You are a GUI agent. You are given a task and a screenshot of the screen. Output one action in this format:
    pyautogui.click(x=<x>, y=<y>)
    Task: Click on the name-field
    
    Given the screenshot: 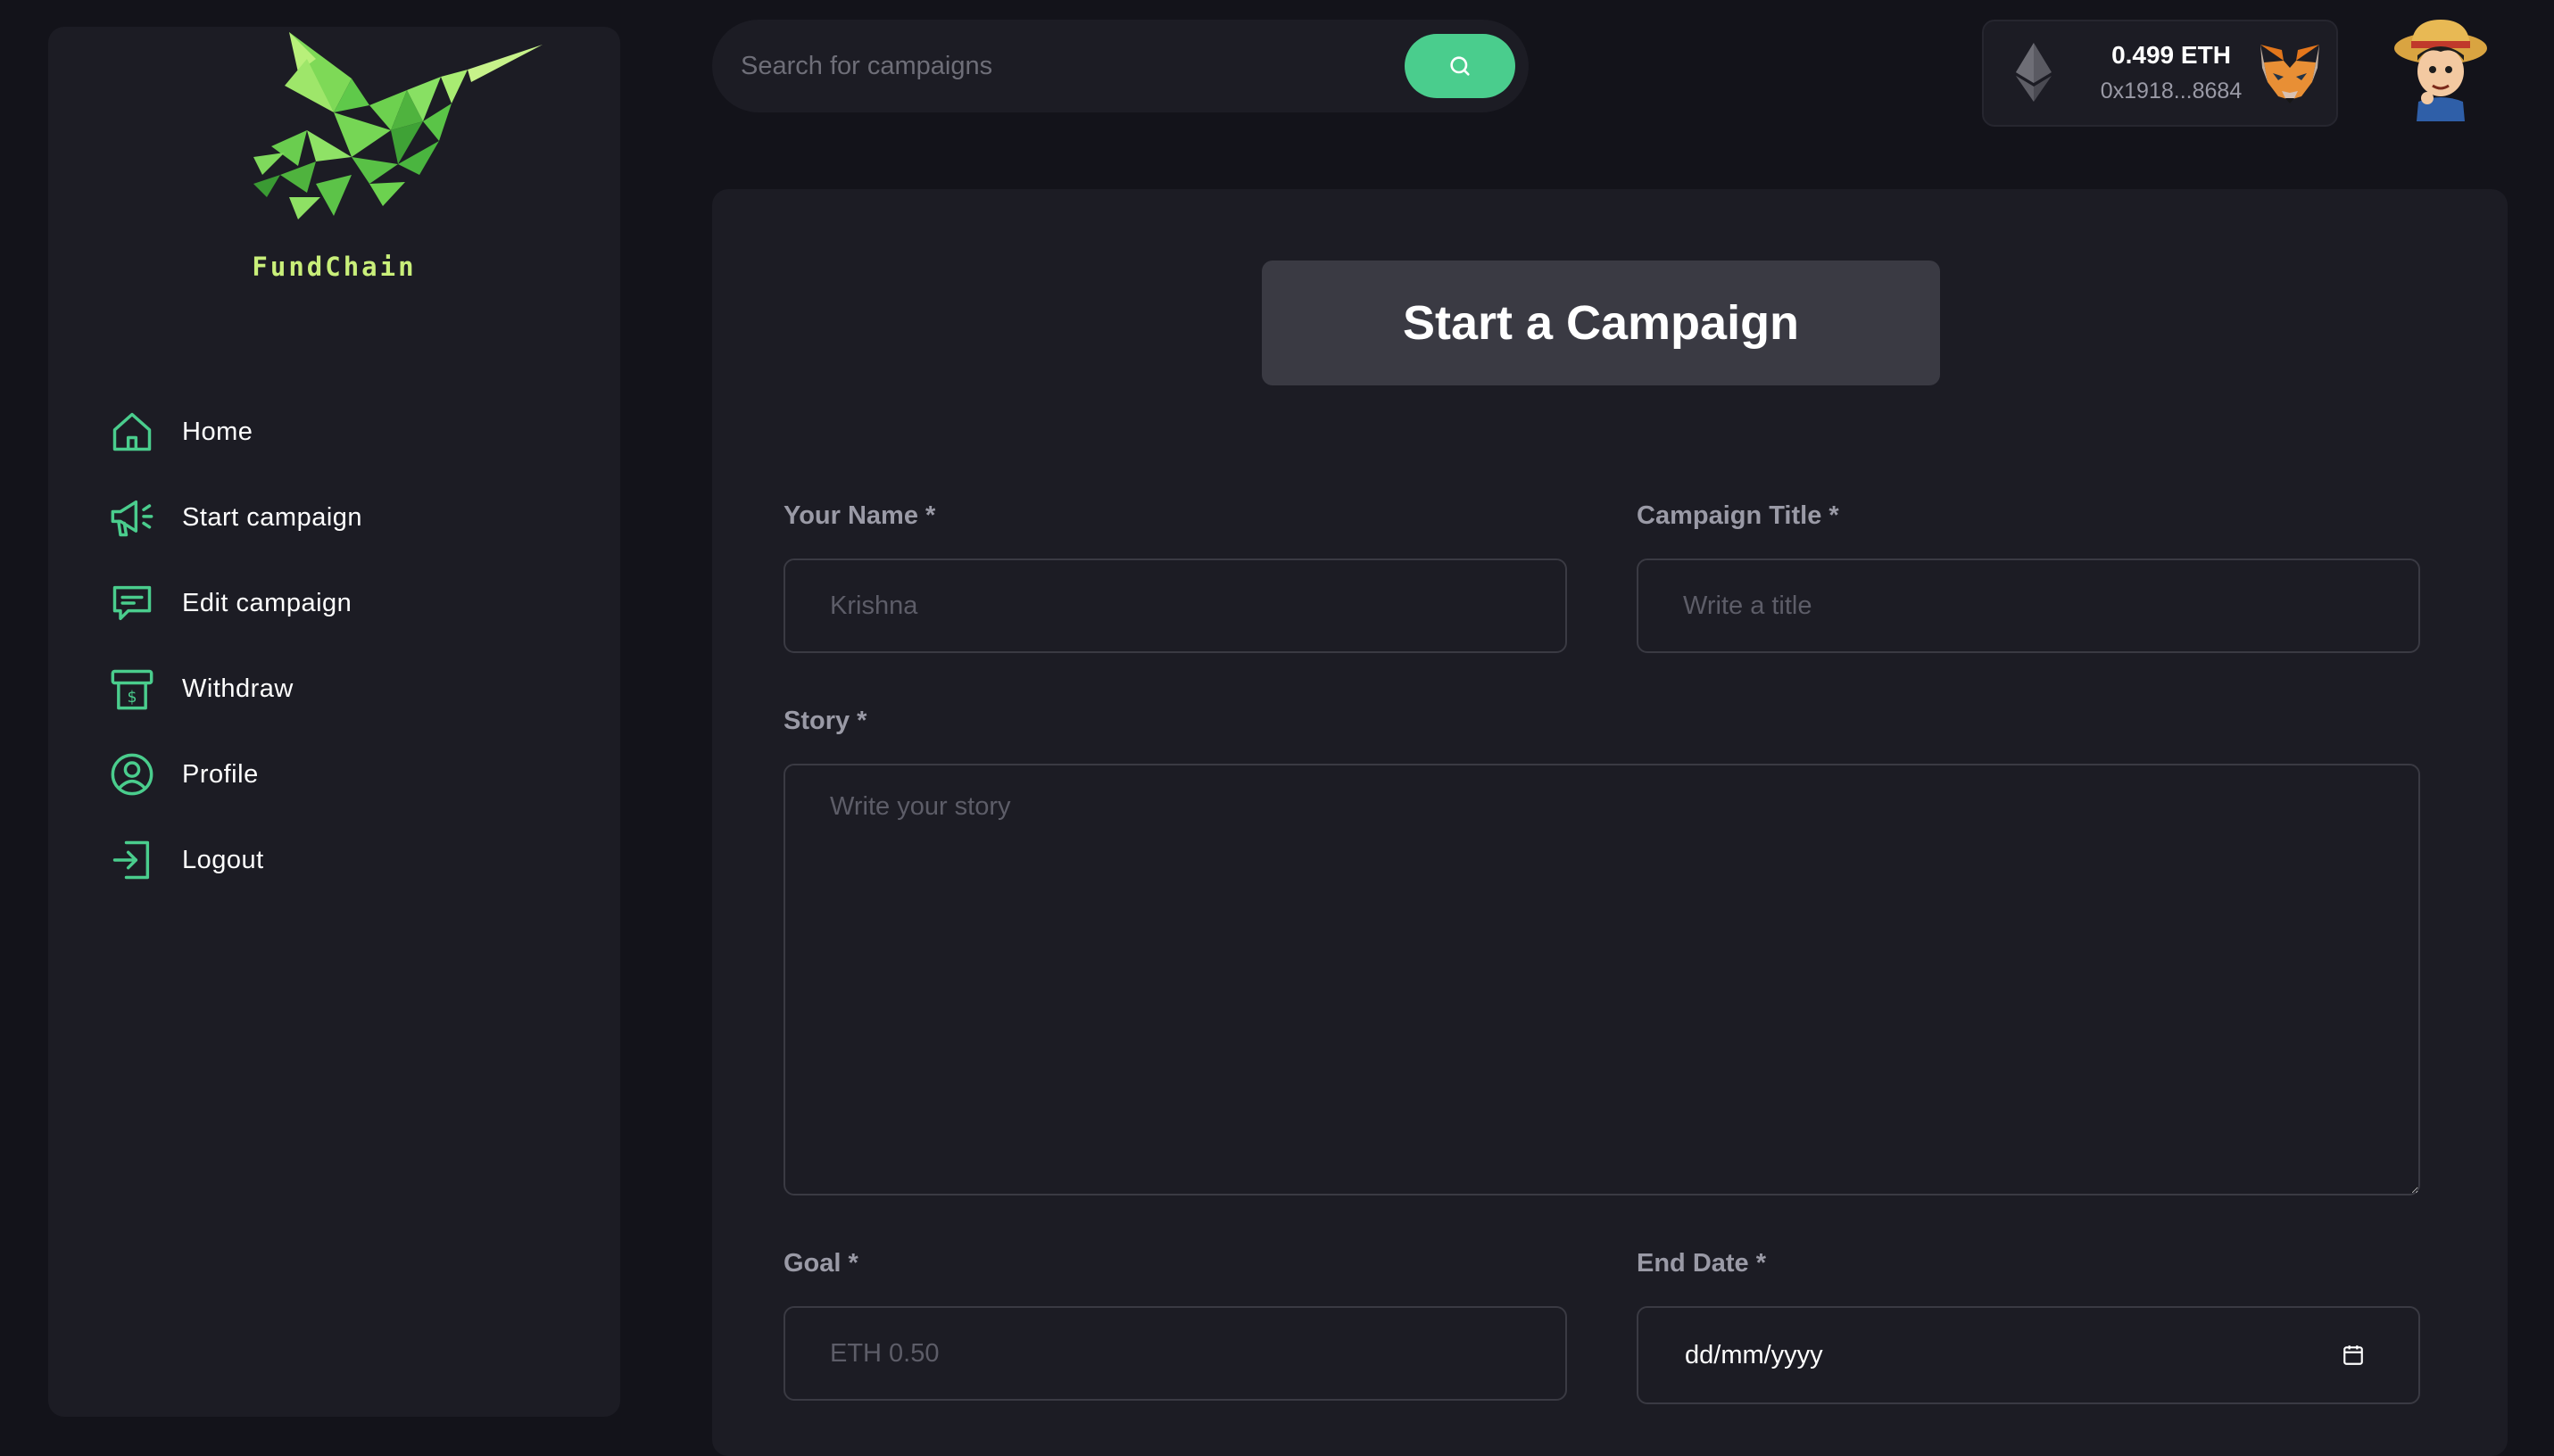 What is the action you would take?
    pyautogui.click(x=1175, y=606)
    